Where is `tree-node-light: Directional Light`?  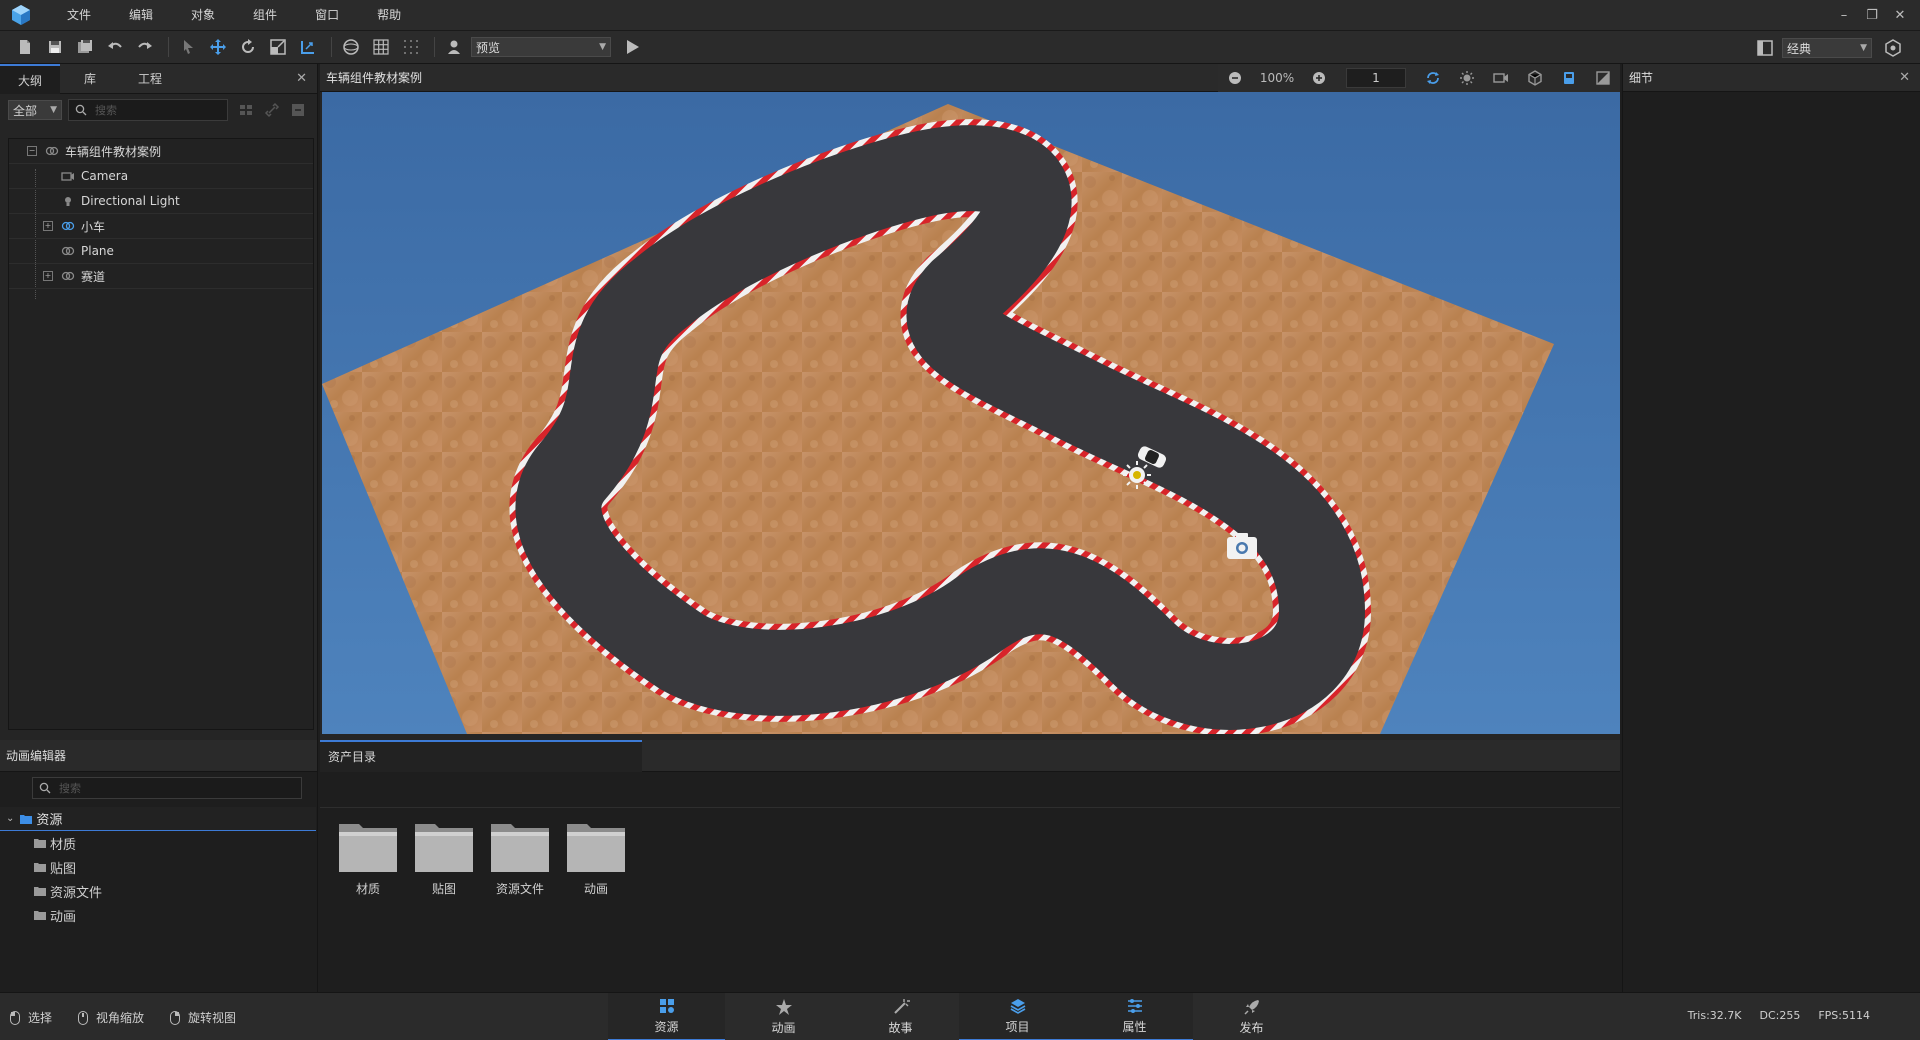 tree-node-light: Directional Light is located at coordinates (161, 201).